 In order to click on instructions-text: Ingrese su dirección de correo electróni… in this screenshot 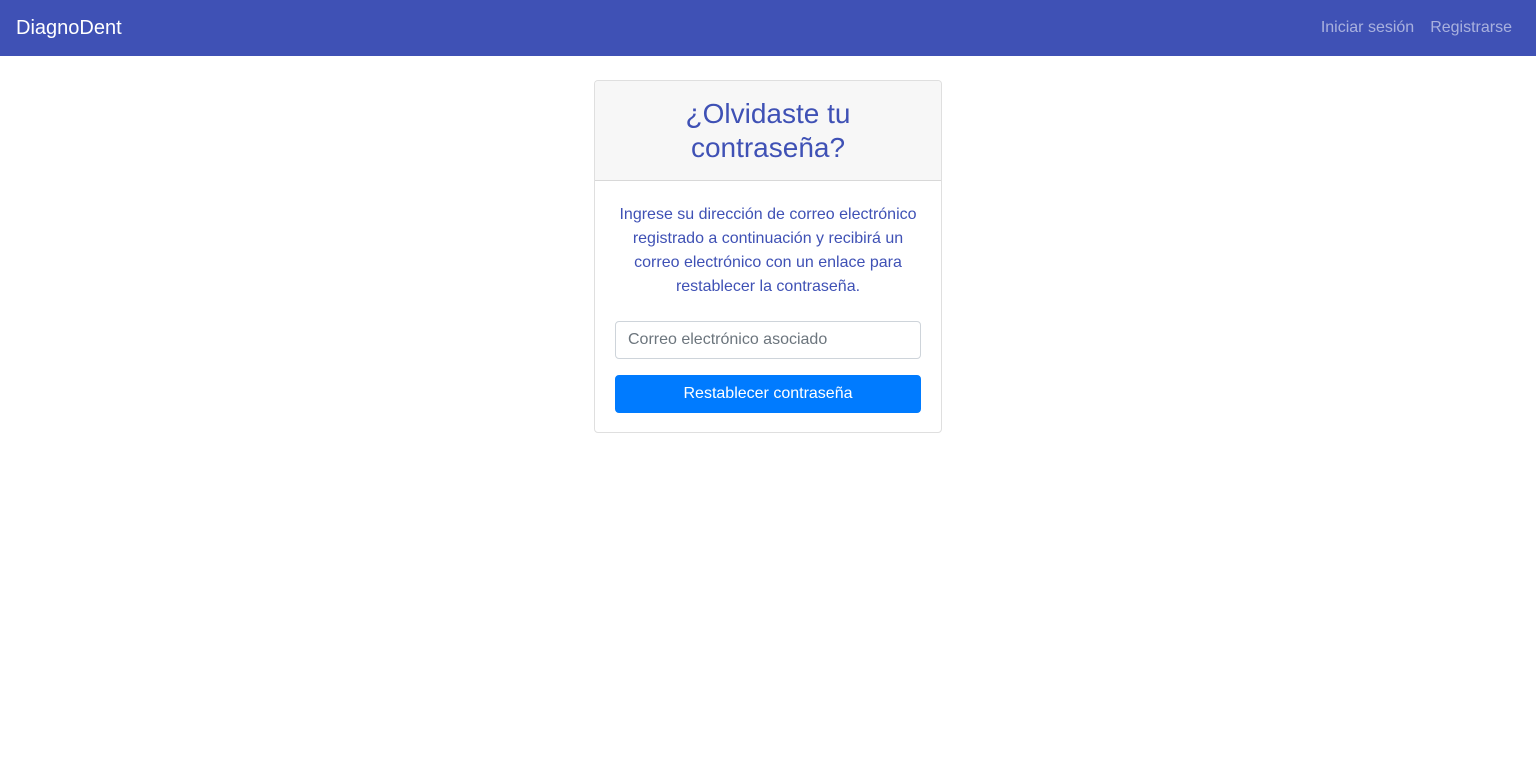, I will do `click(768, 250)`.